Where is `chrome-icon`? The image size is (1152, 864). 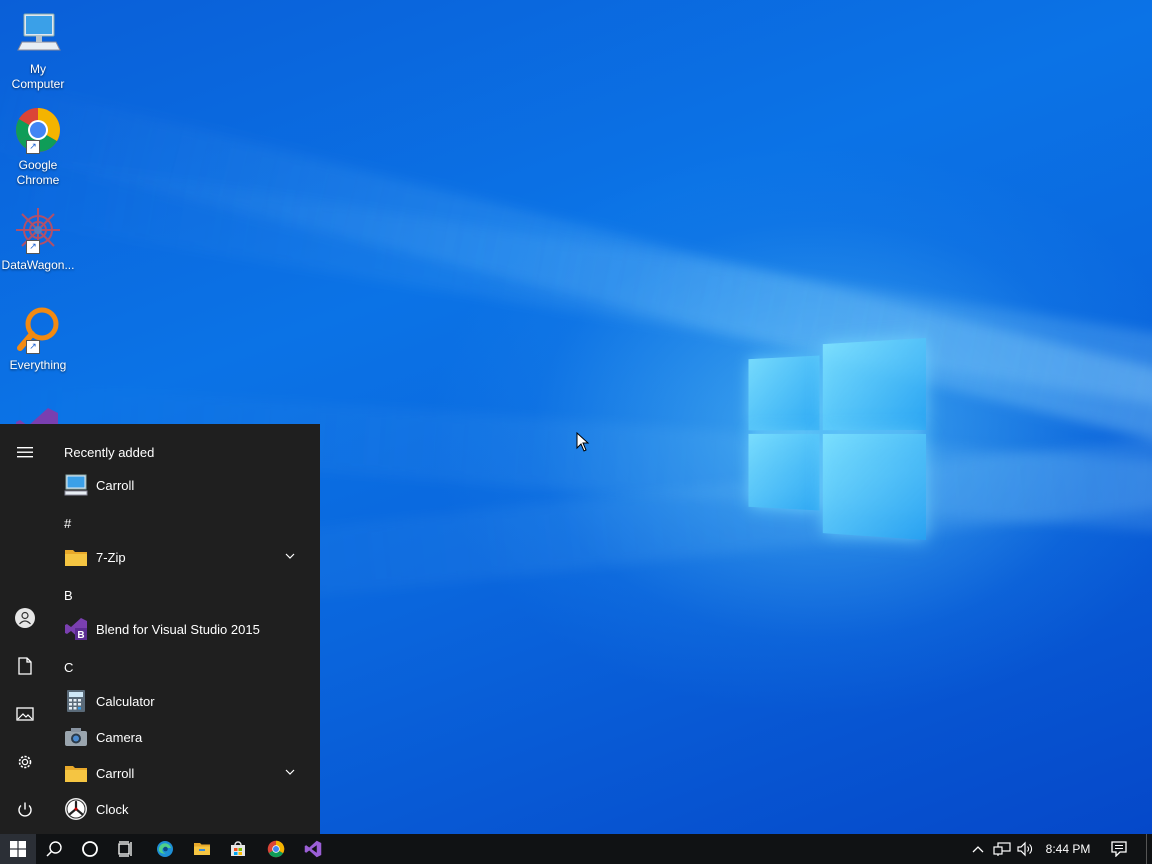
chrome-icon is located at coordinates (276, 849).